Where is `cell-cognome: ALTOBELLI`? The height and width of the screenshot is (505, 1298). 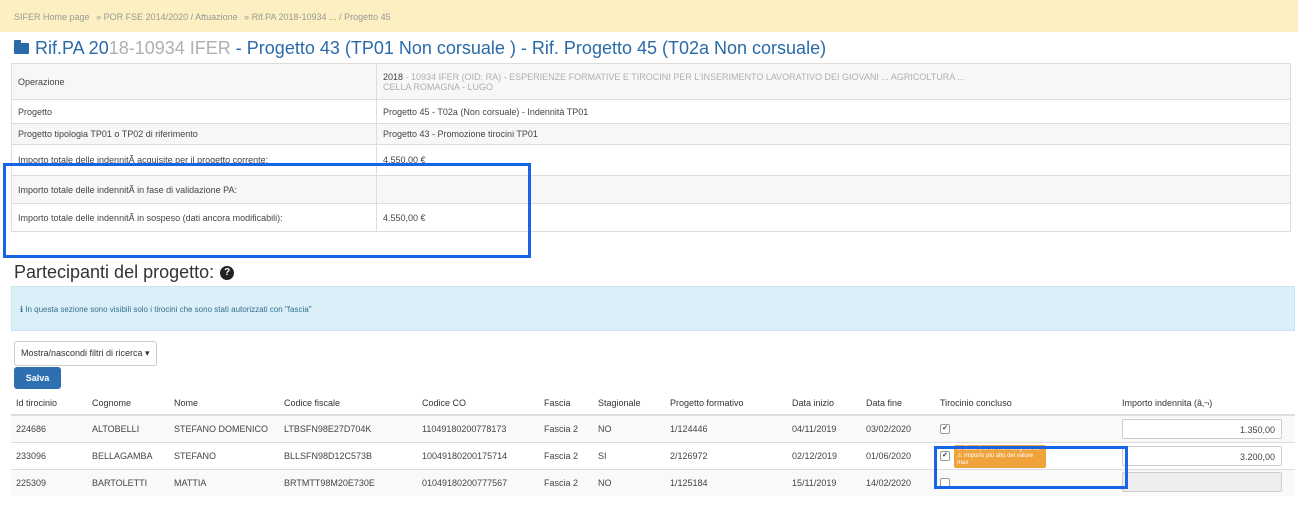
cell-cognome: ALTOBELLI is located at coordinates (128, 428).